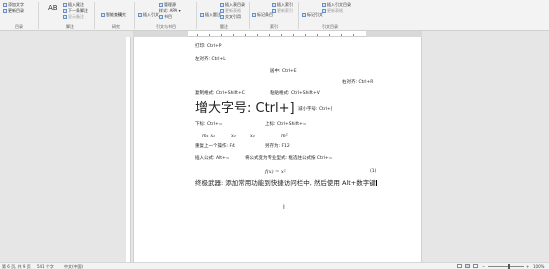  What do you see at coordinates (222, 17) in the screenshot?
I see `cross-reference-icon` at bounding box center [222, 17].